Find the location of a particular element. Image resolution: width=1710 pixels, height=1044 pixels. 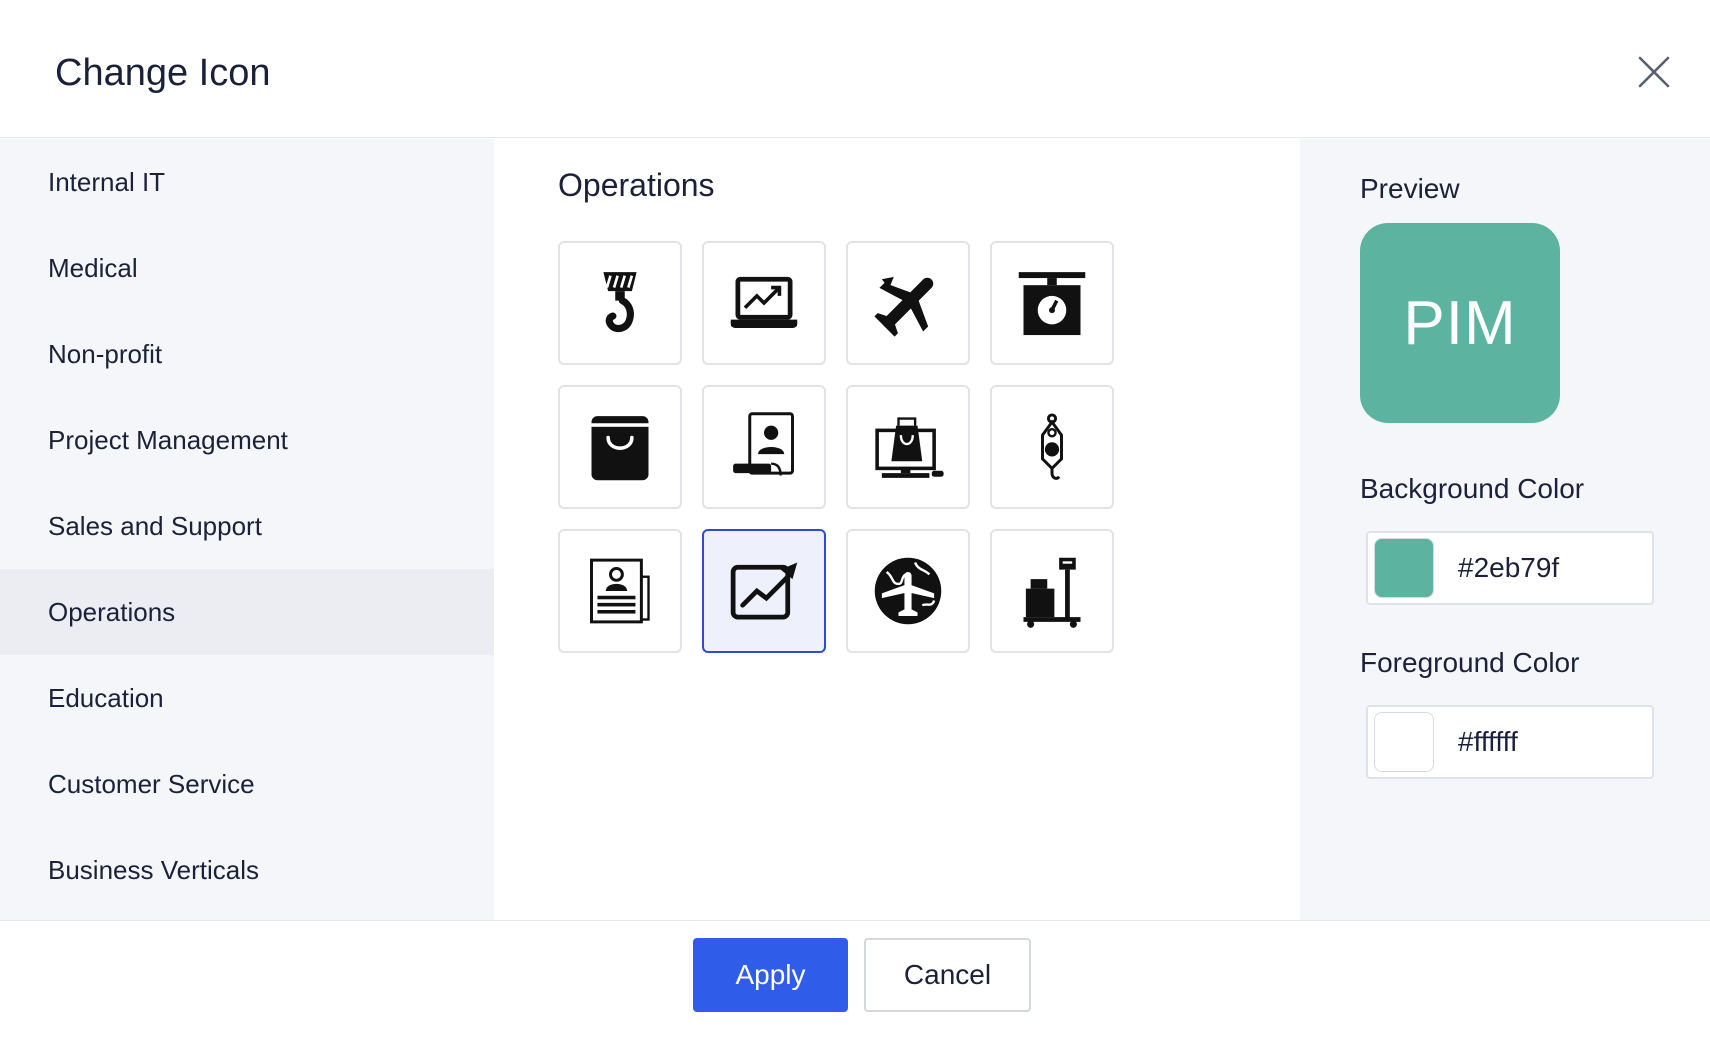

crane-hook-icon is located at coordinates (620, 302).